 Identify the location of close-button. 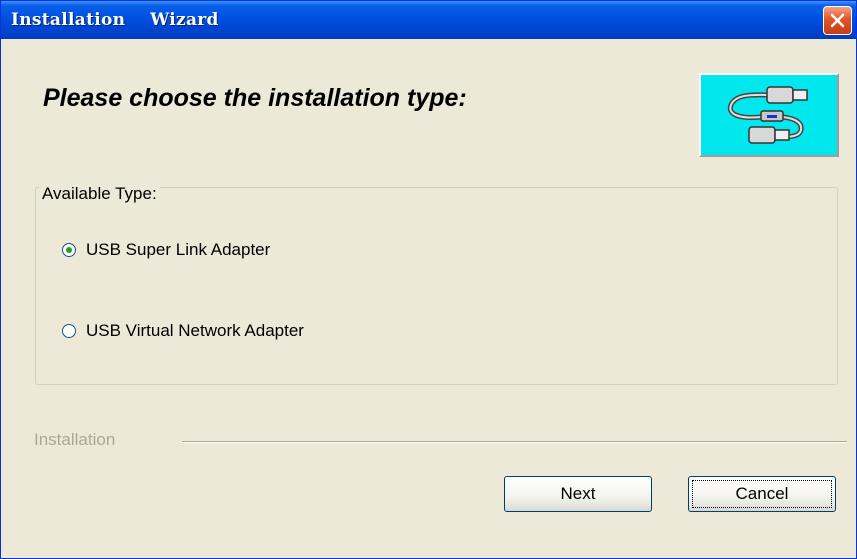
(837, 20).